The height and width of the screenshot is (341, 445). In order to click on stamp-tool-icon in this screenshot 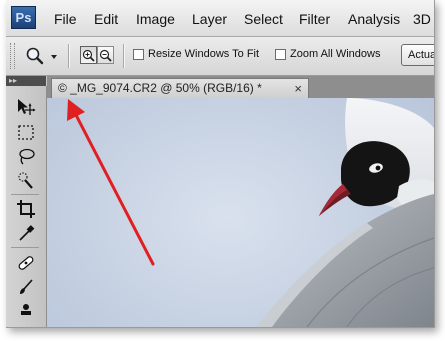, I will do `click(26, 309)`.